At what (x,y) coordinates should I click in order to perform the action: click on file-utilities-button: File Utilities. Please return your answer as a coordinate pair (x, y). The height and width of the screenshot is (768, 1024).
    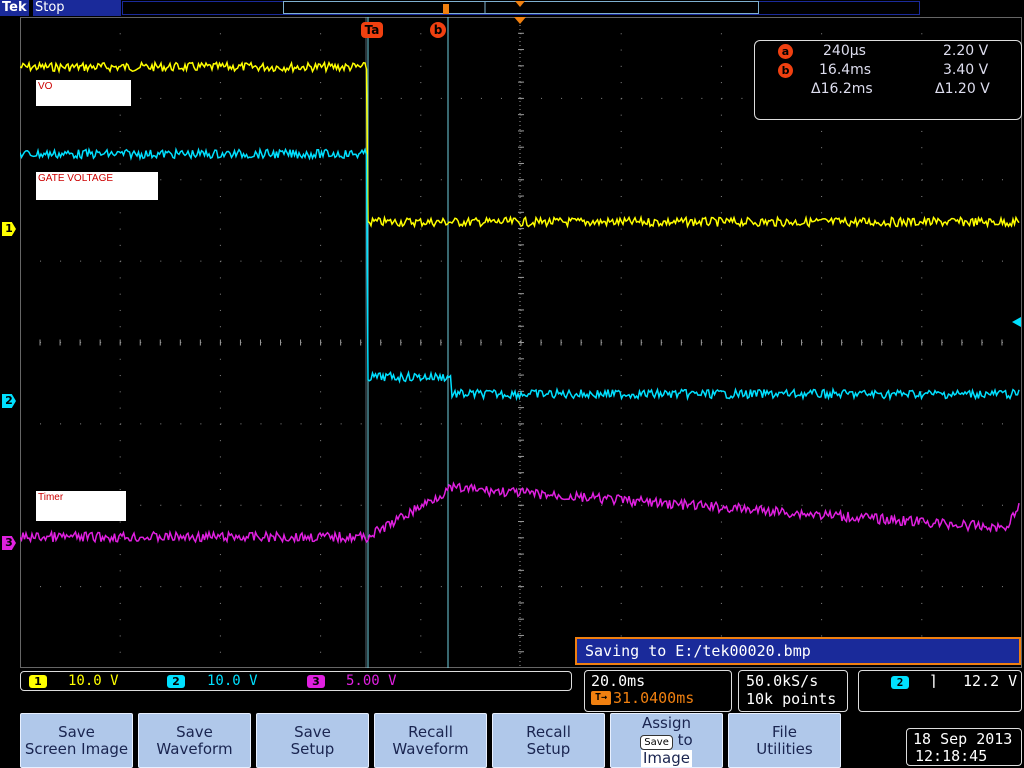
    Looking at the image, I should click on (784, 740).